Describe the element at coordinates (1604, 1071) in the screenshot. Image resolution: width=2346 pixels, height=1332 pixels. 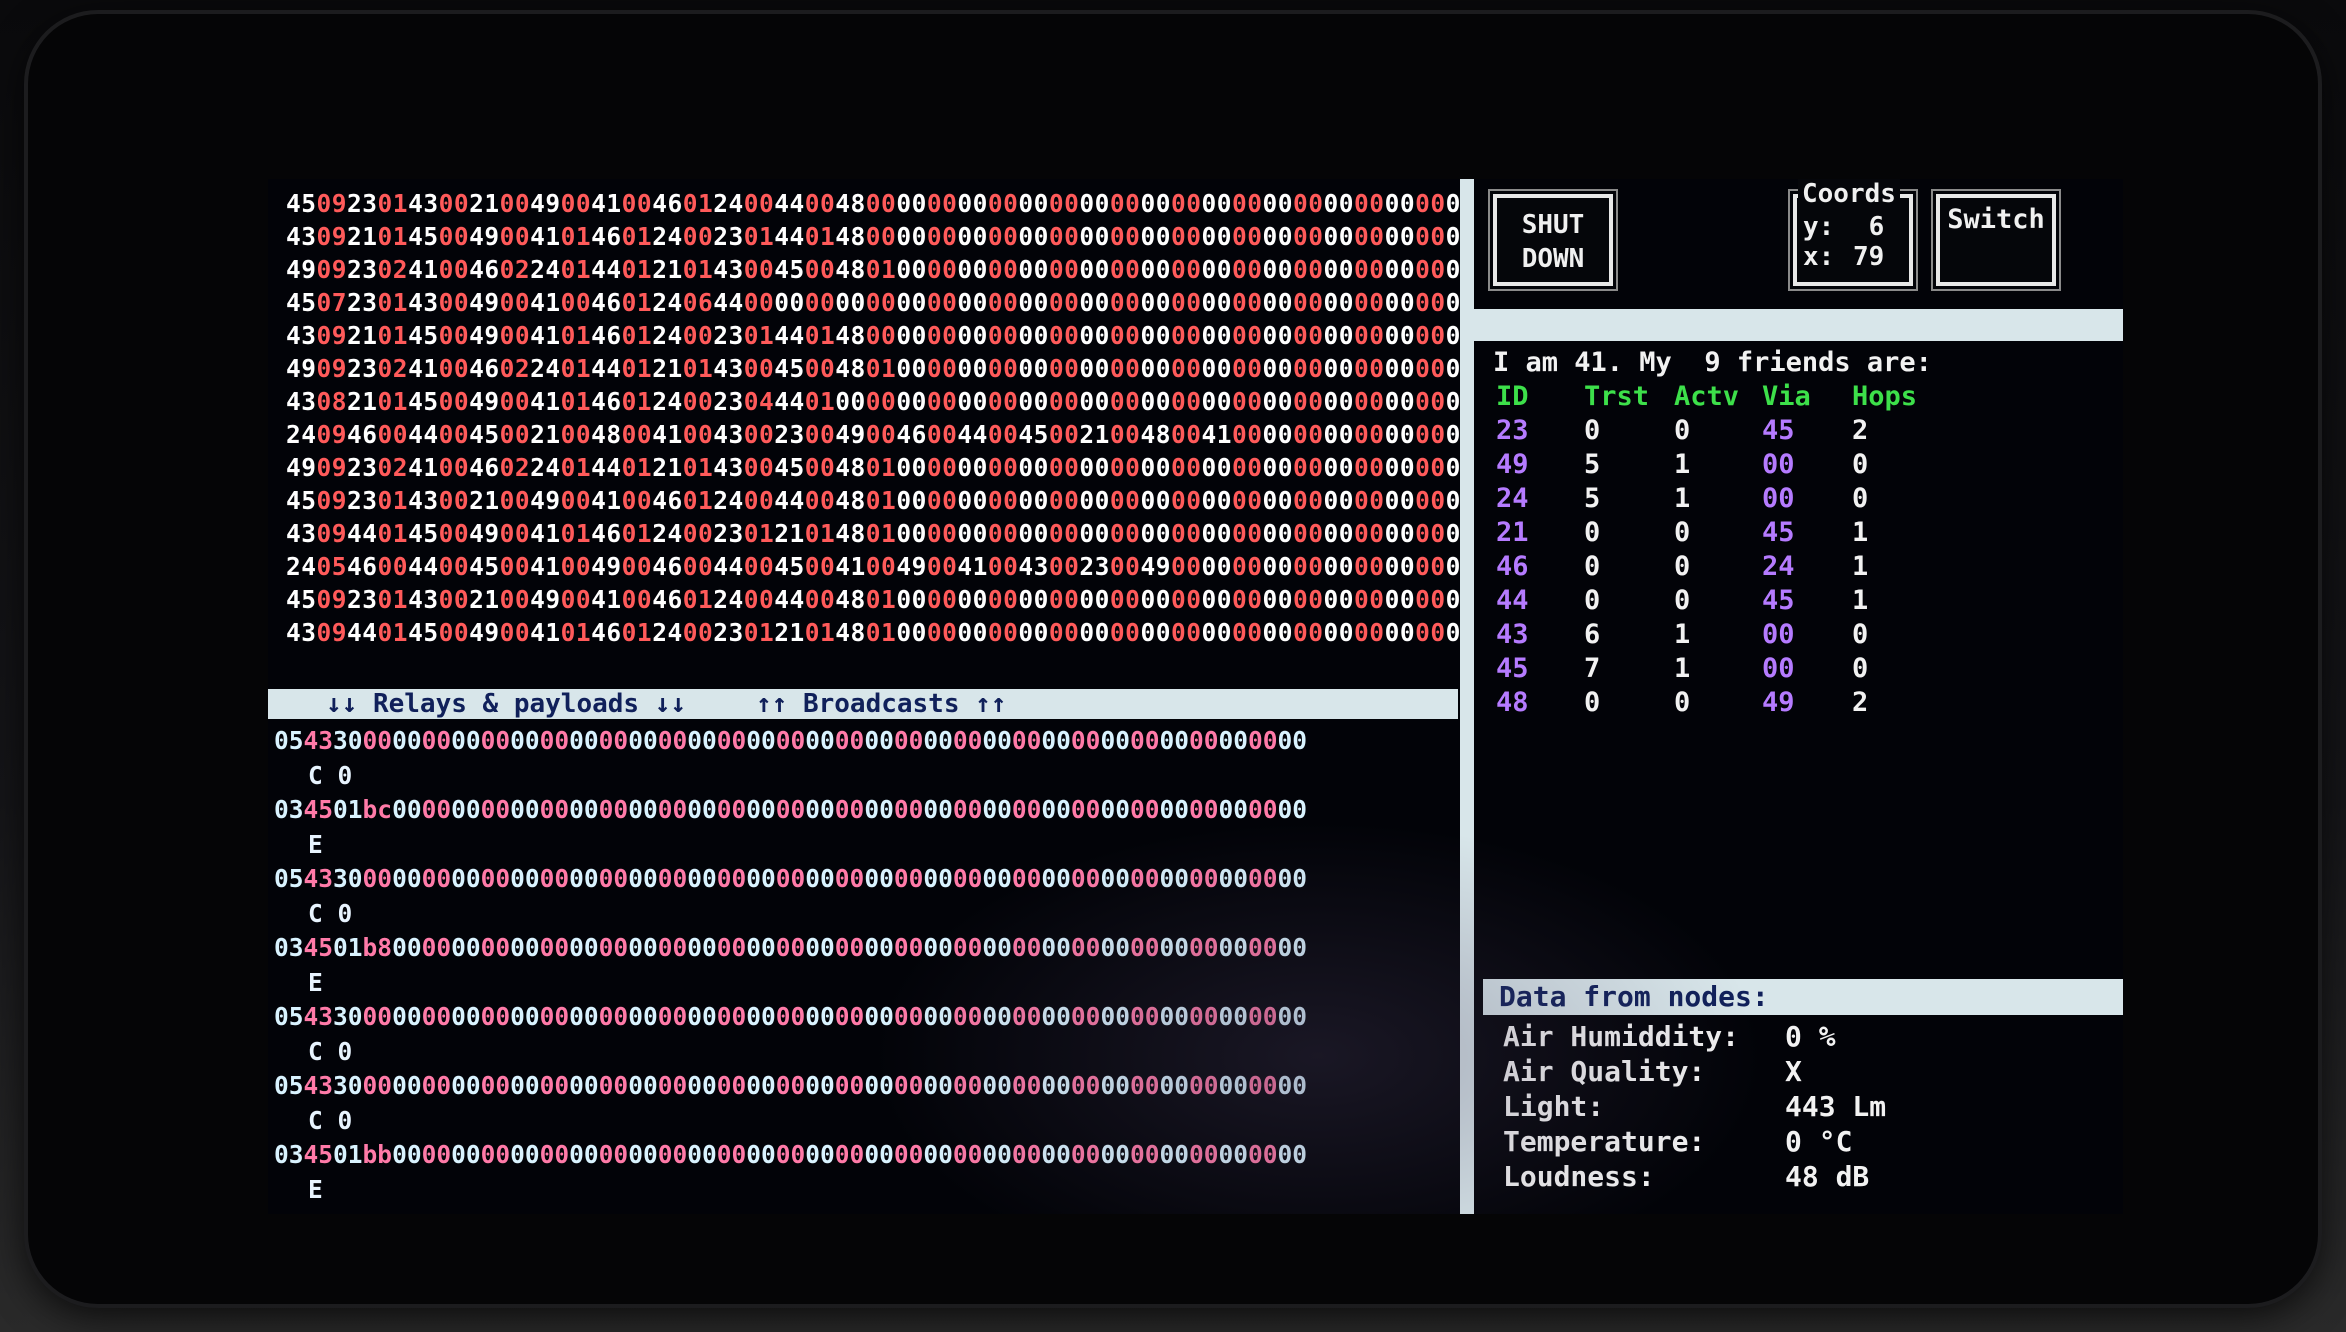
I see `sensor-label: Air Quality:` at that location.